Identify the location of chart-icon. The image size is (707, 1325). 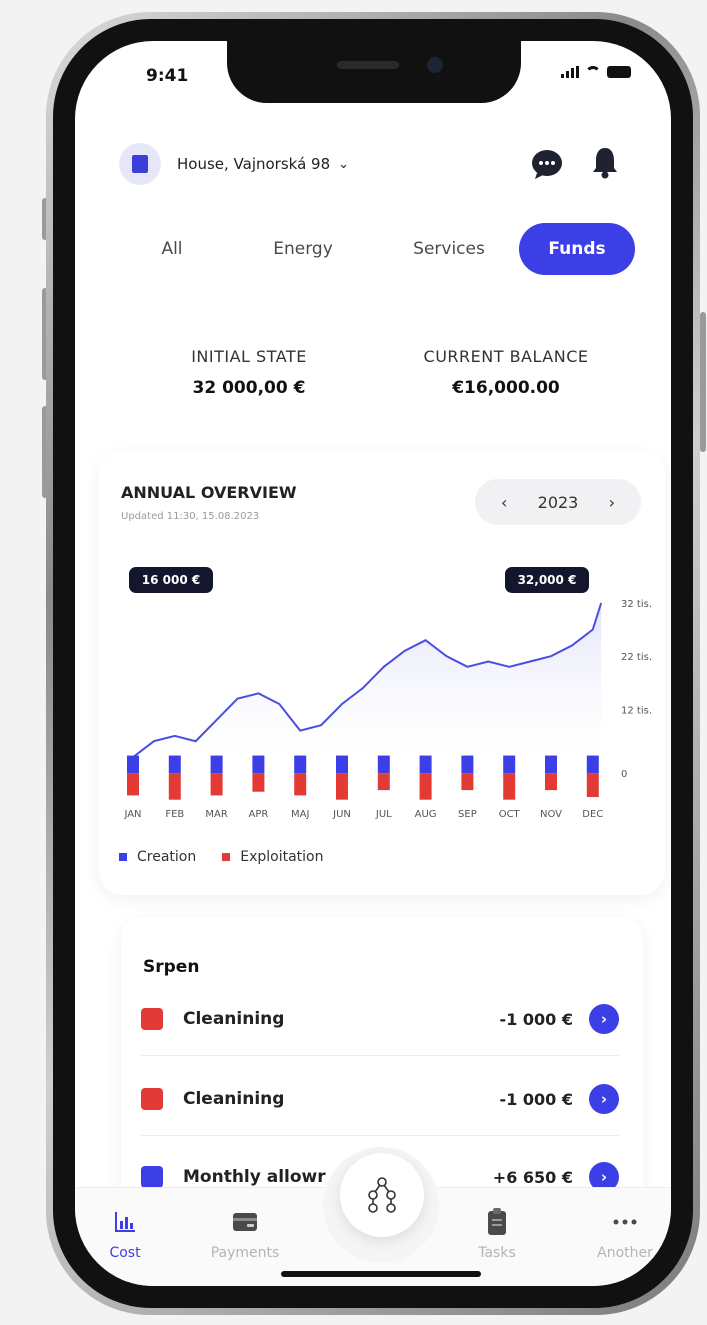
(125, 1222).